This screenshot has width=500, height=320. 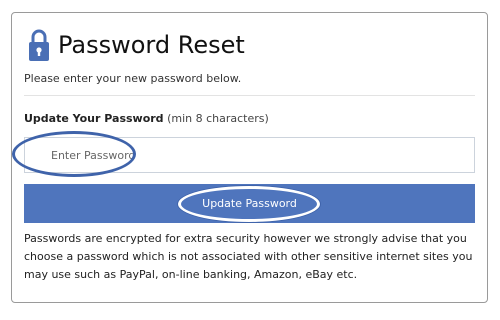 What do you see at coordinates (133, 78) in the screenshot?
I see `instructions-text: Please enter your new password below.` at bounding box center [133, 78].